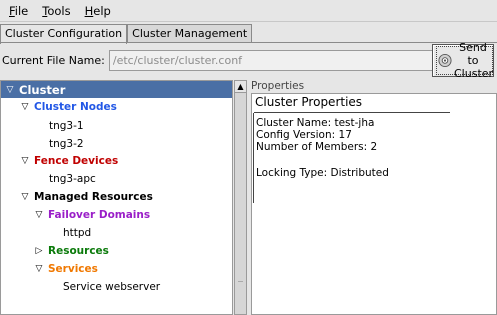  Describe the element at coordinates (309, 102) in the screenshot. I see `properties-title: Cluster Properties` at that location.